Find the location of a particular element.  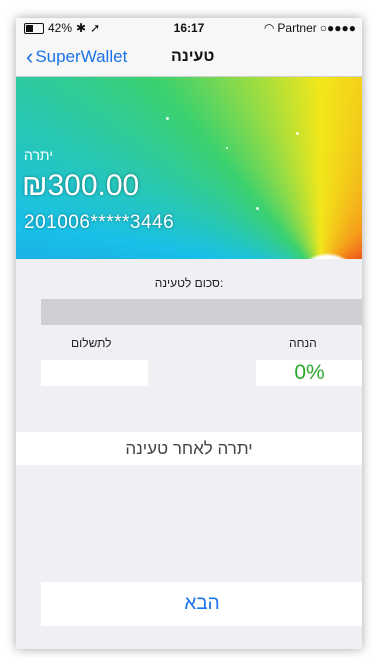

status-bar: 42% ✱ ➚ 16:17 ◠ Partner ○●●●● is located at coordinates (189, 28).